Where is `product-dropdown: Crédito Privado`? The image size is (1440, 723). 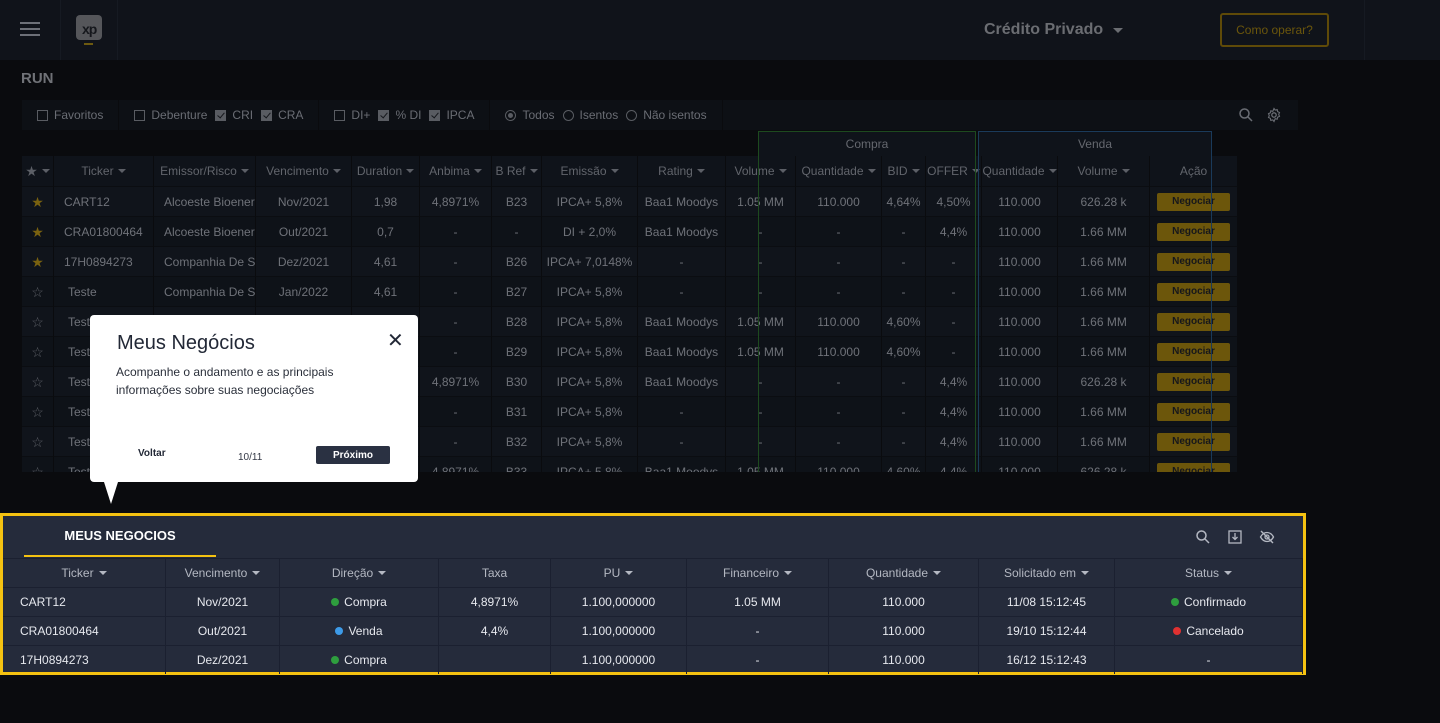 product-dropdown: Crédito Privado is located at coordinates (1054, 30).